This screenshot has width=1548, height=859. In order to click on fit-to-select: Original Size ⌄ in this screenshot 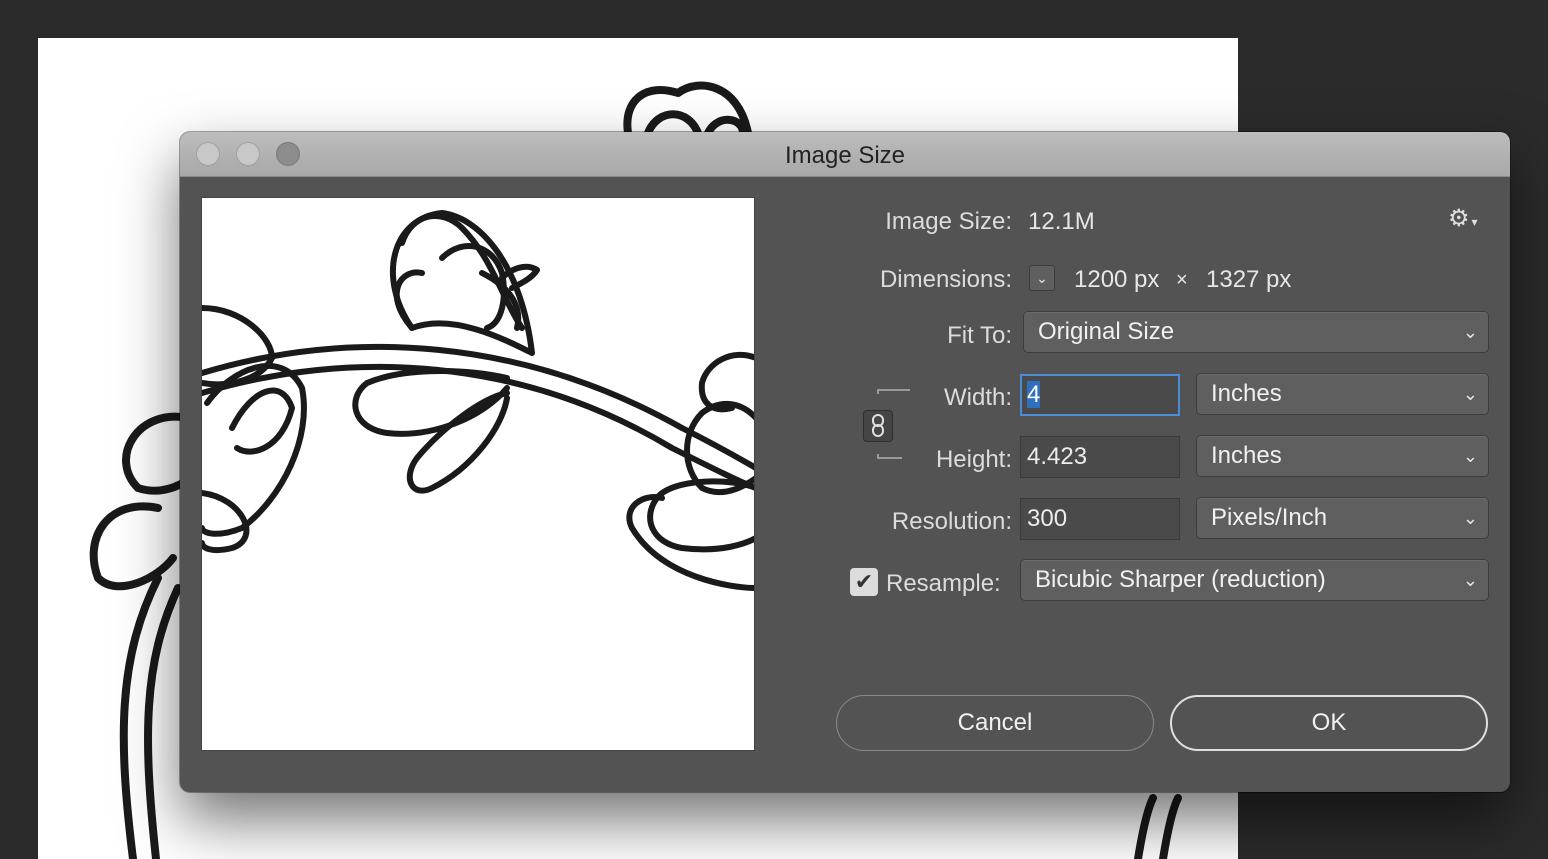, I will do `click(1256, 332)`.